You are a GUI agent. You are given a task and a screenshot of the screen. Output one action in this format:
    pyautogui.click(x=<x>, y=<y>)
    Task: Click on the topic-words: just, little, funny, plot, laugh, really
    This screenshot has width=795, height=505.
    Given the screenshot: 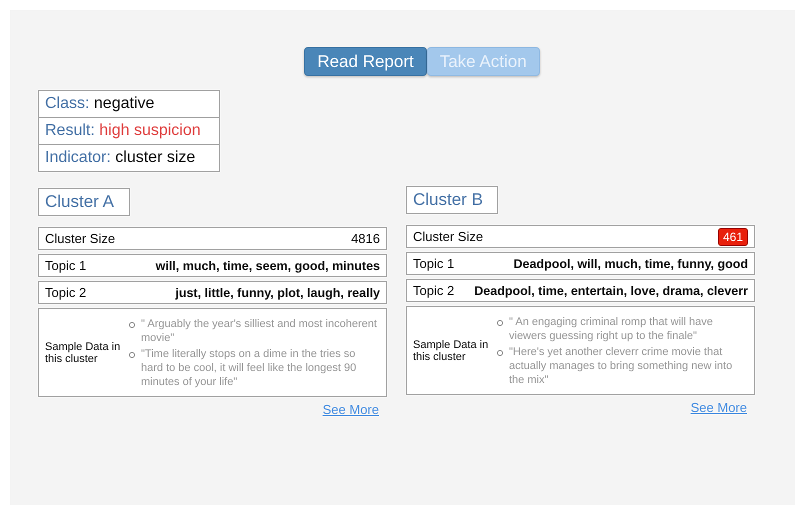 What is the action you would take?
    pyautogui.click(x=277, y=293)
    